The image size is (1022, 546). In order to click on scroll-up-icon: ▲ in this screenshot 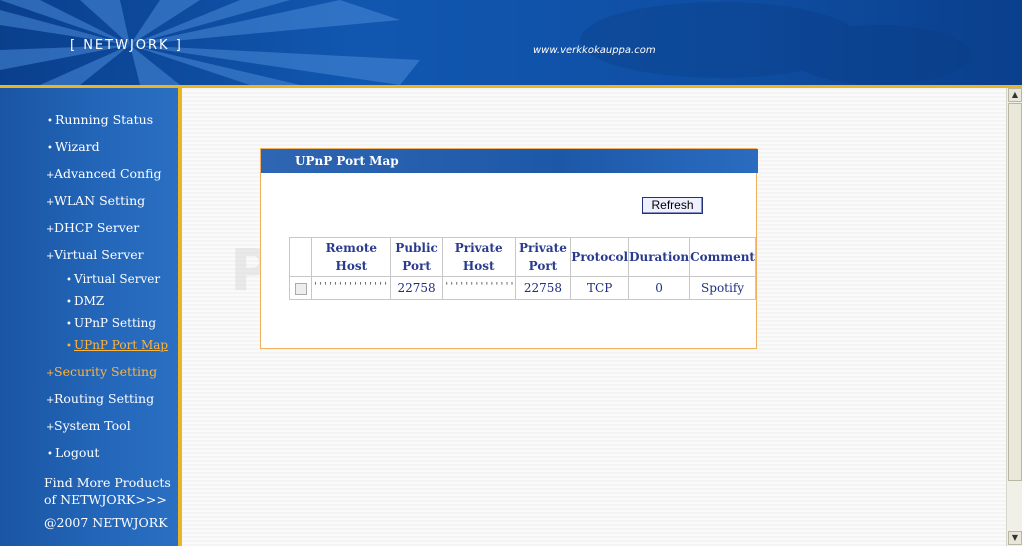, I will do `click(1015, 95)`.